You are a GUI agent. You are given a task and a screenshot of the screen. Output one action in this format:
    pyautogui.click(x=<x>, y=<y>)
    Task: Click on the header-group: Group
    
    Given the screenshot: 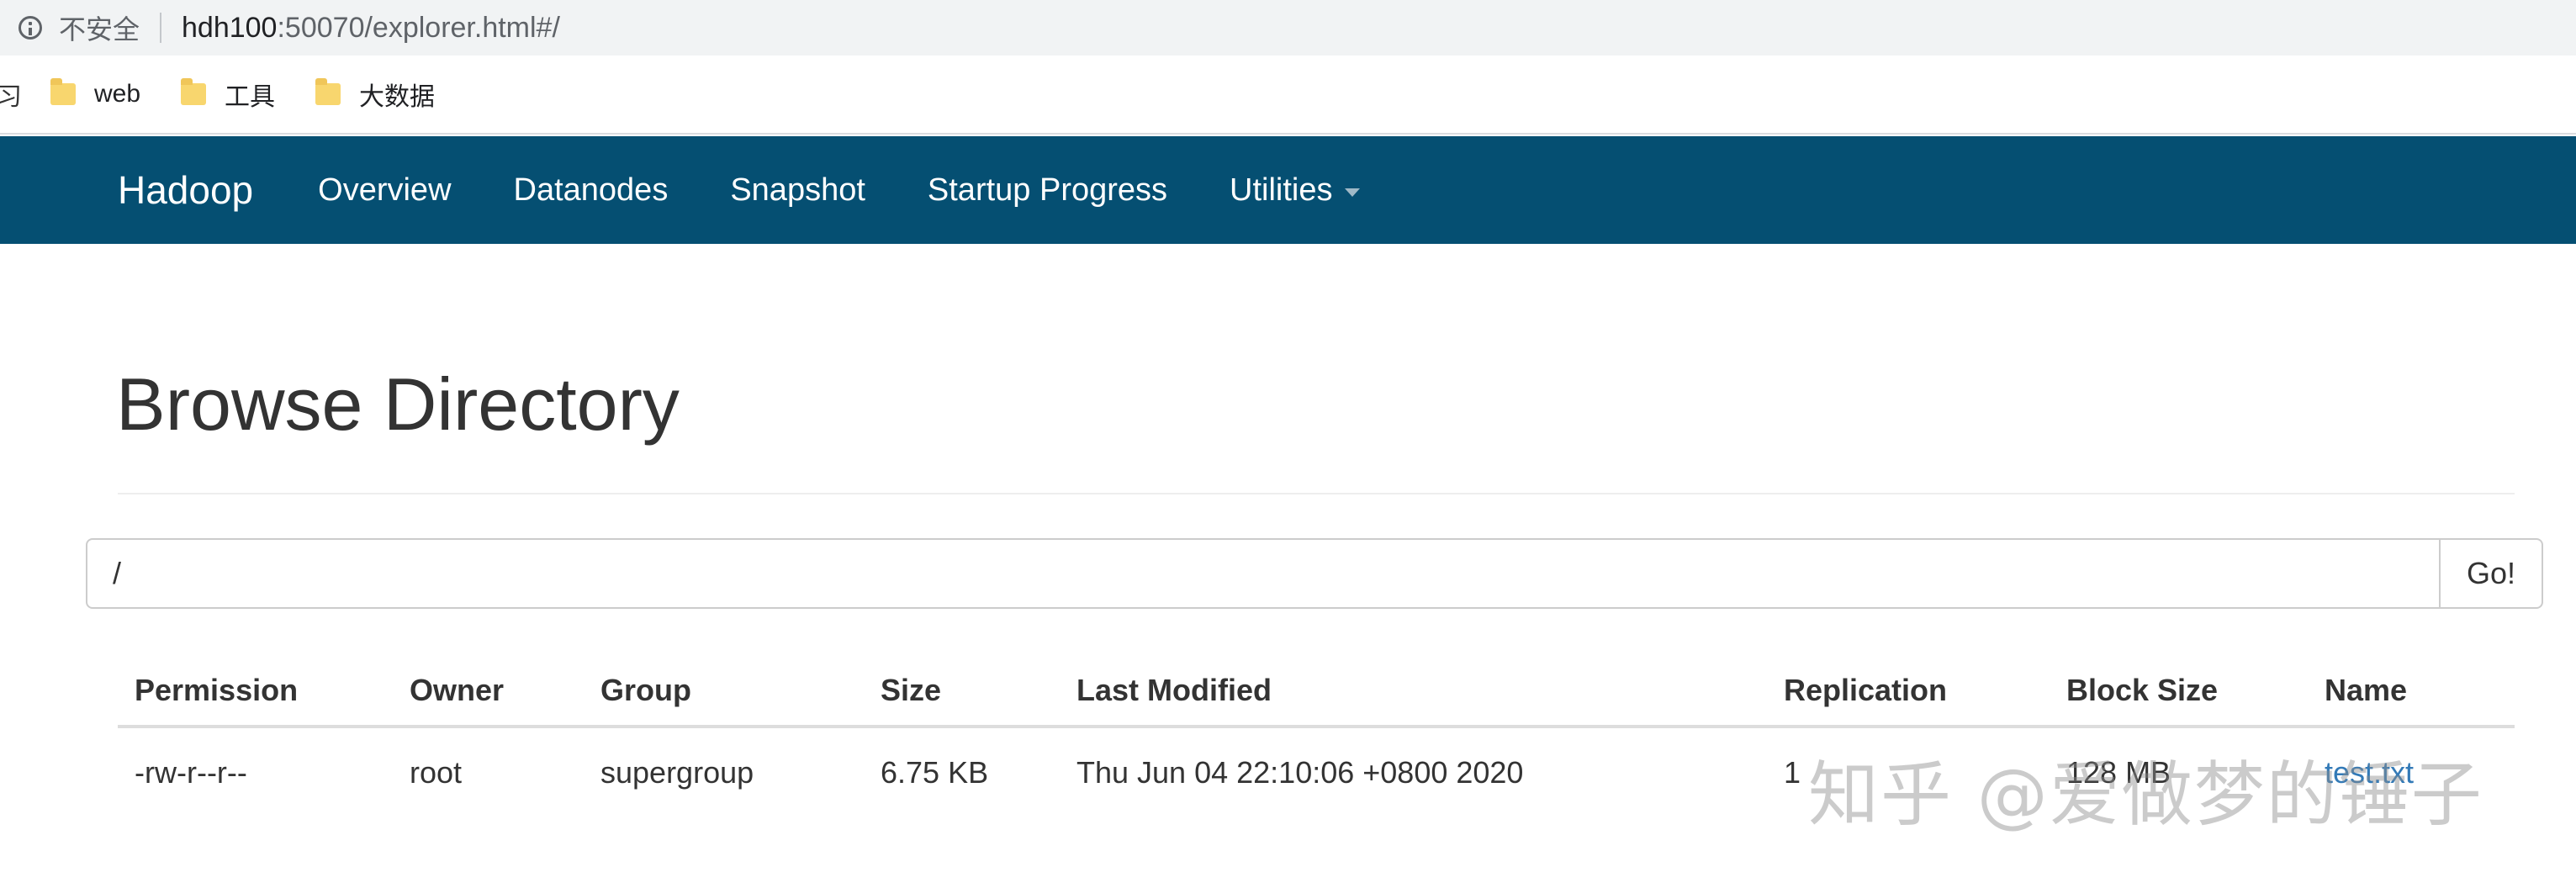 What is the action you would take?
    pyautogui.click(x=724, y=692)
    